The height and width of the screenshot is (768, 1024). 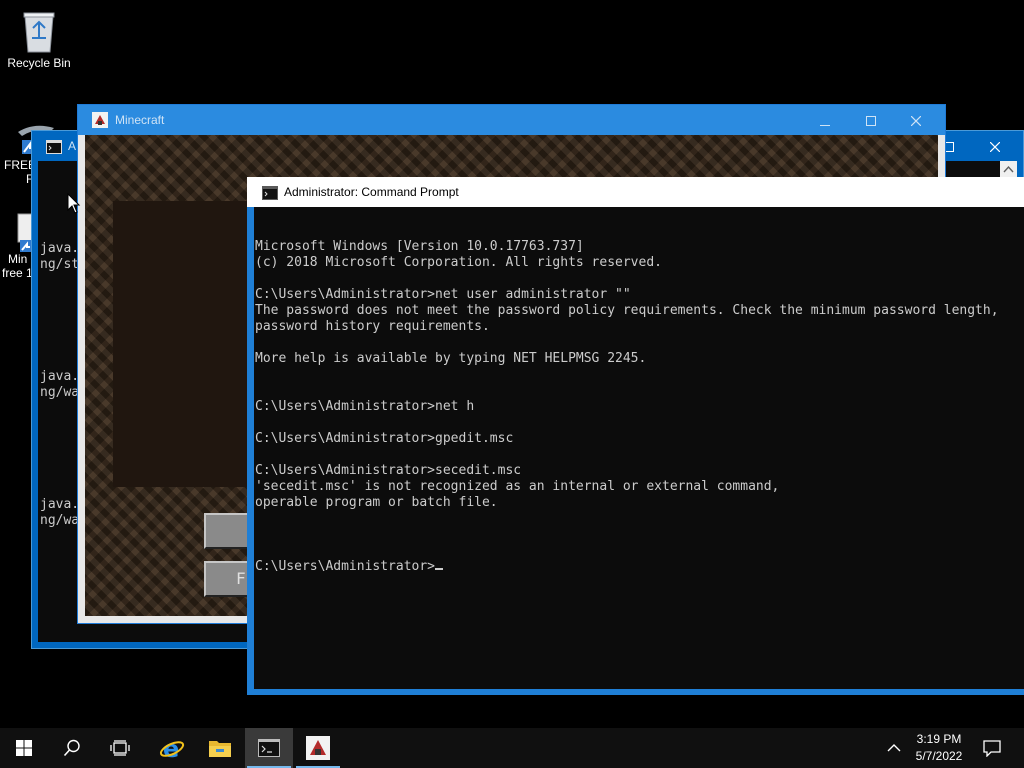 I want to click on command-prompt-title: Administrator: Command Prompt, so click(x=371, y=192).